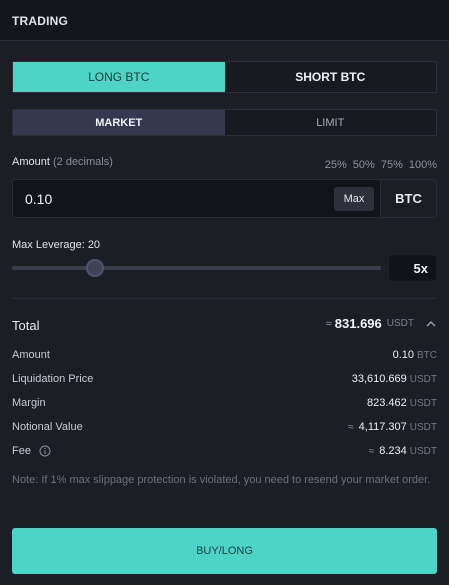 The height and width of the screenshot is (585, 449). I want to click on info-icon, so click(45, 451).